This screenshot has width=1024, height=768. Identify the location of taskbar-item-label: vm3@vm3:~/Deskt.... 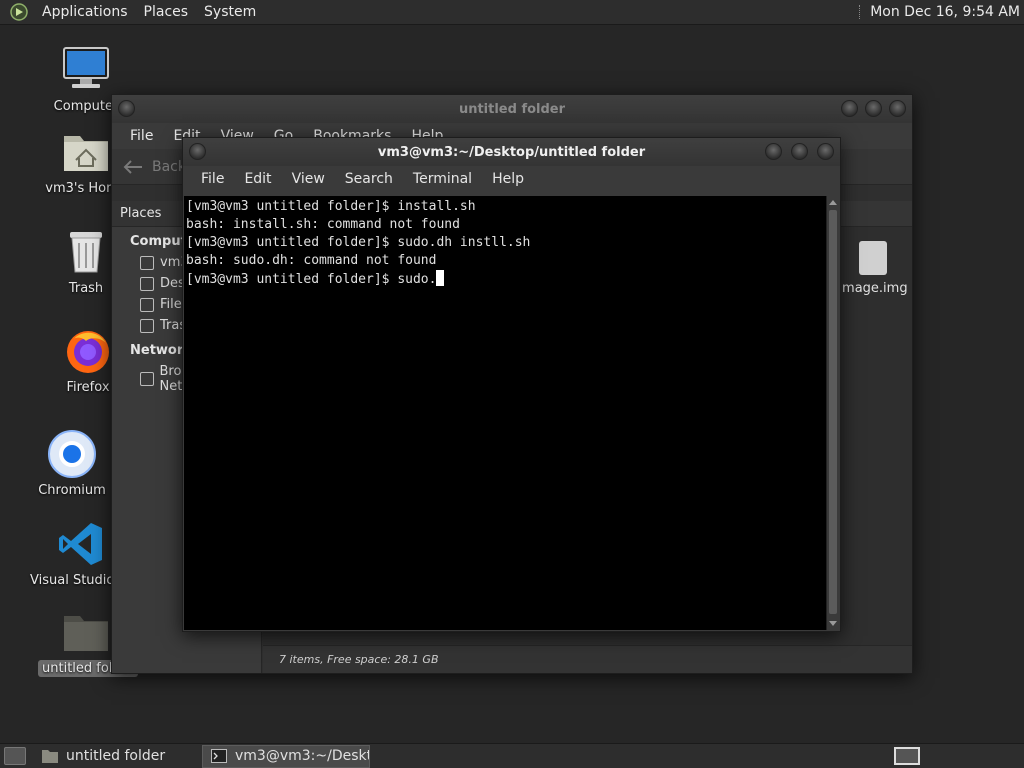
(302, 756).